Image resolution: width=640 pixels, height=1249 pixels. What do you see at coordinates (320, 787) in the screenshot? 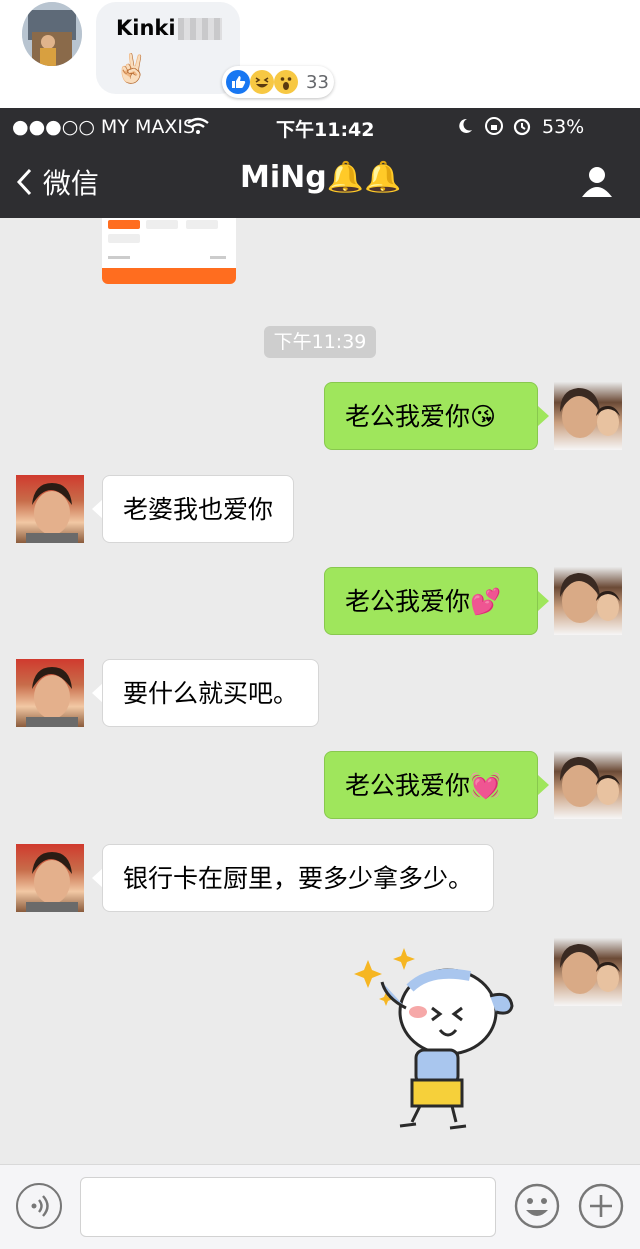
I see `message-row: 老公我爱你💓` at bounding box center [320, 787].